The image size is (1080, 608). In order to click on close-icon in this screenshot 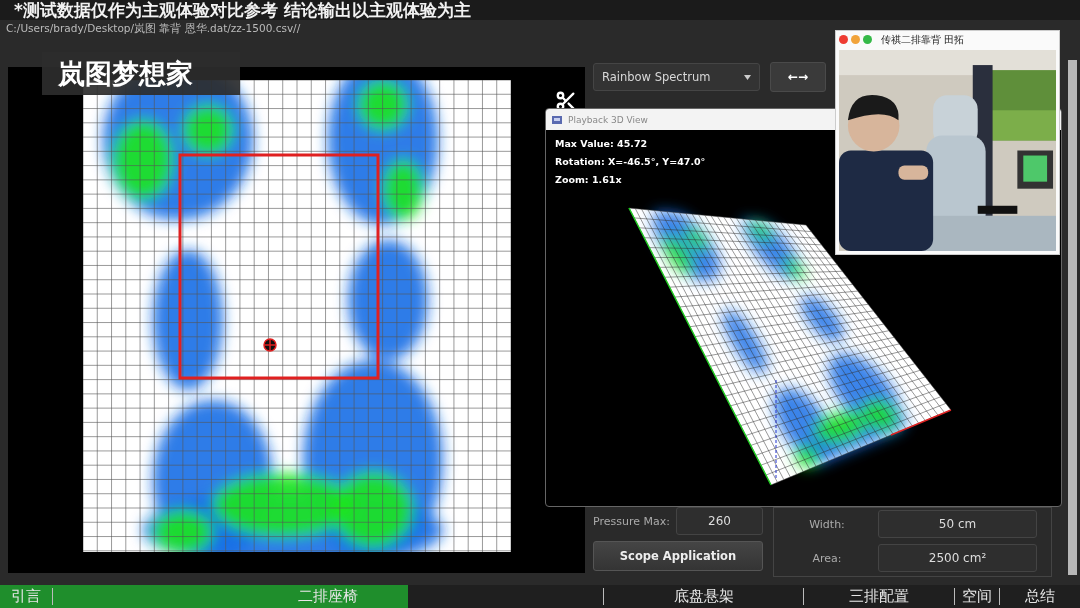, I will do `click(843, 39)`.